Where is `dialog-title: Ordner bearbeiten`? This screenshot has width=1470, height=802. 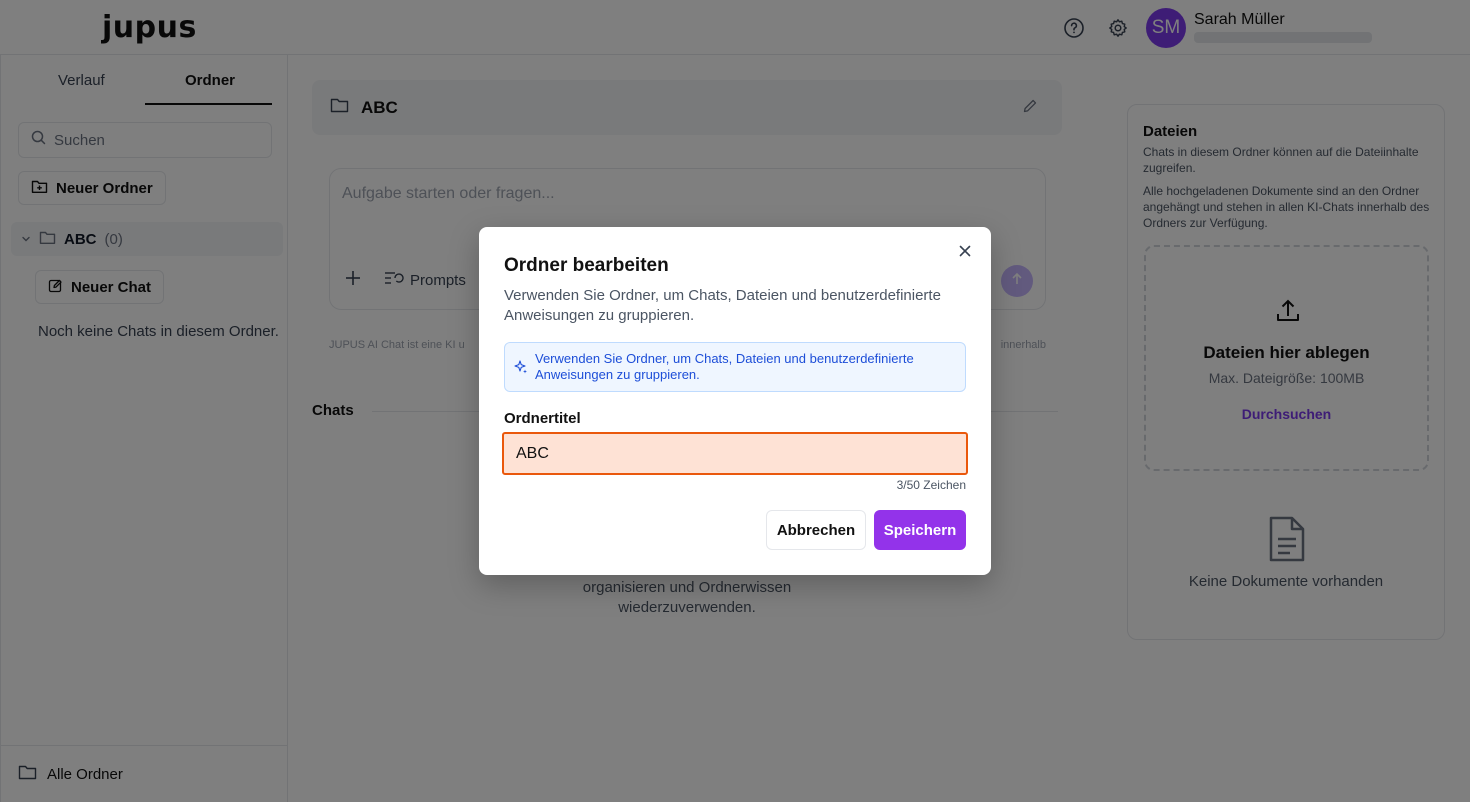
dialog-title: Ordner bearbeiten is located at coordinates (586, 265).